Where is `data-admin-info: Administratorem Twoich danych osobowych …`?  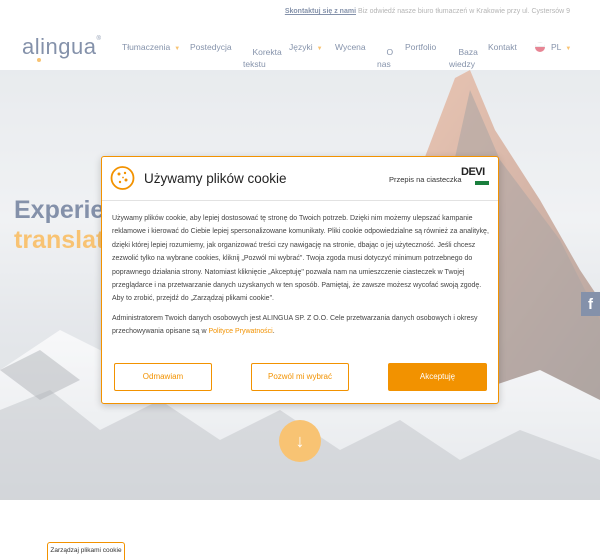 data-admin-info: Administratorem Twoich danych osobowych … is located at coordinates (301, 325).